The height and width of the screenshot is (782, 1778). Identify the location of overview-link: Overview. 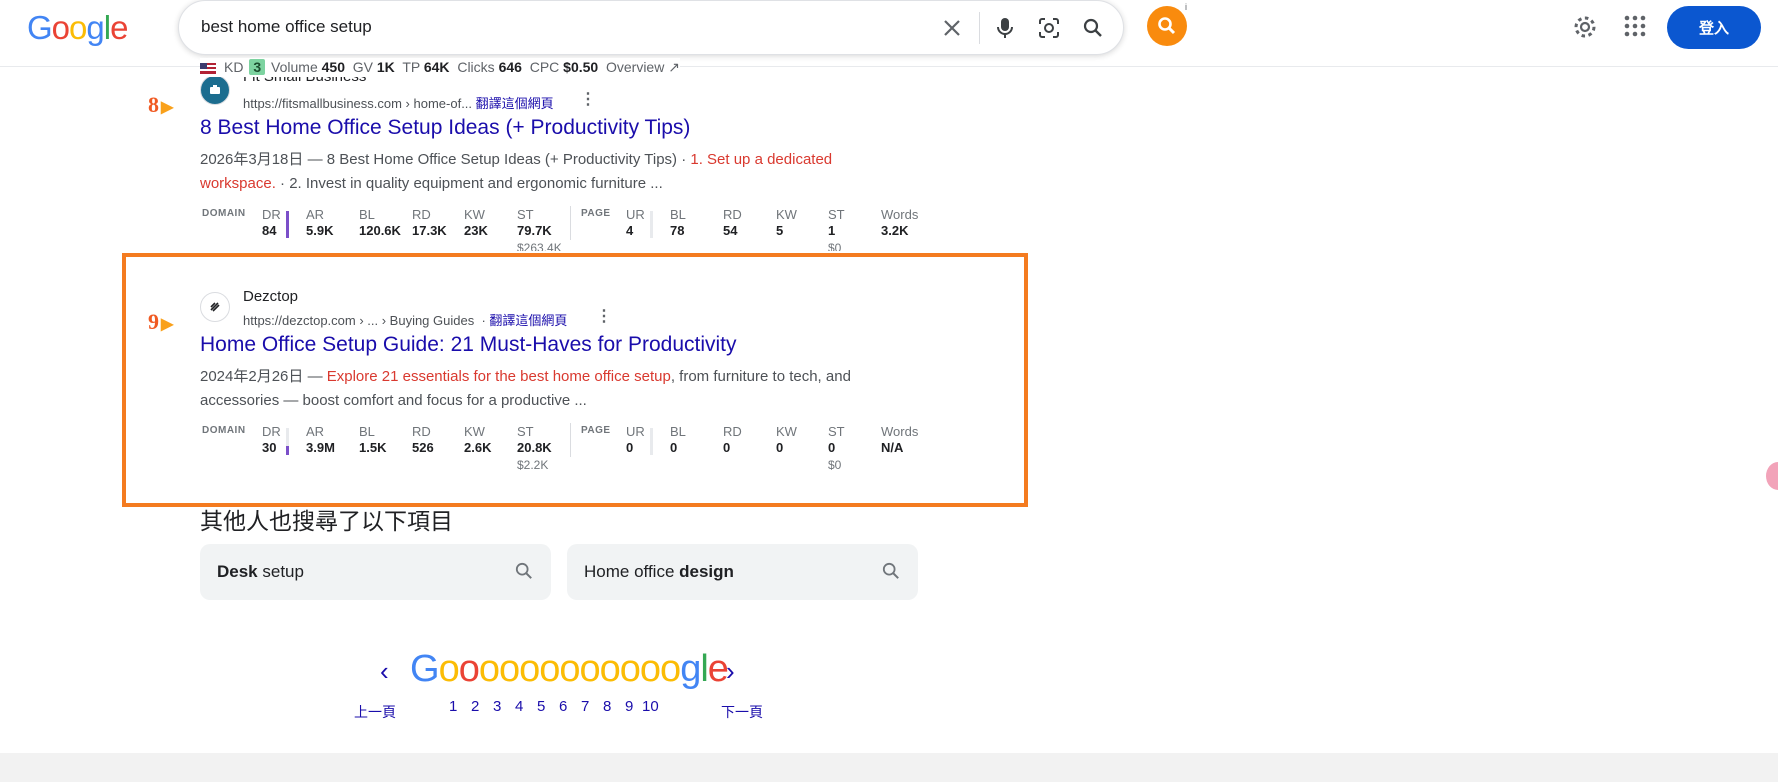
(635, 67).